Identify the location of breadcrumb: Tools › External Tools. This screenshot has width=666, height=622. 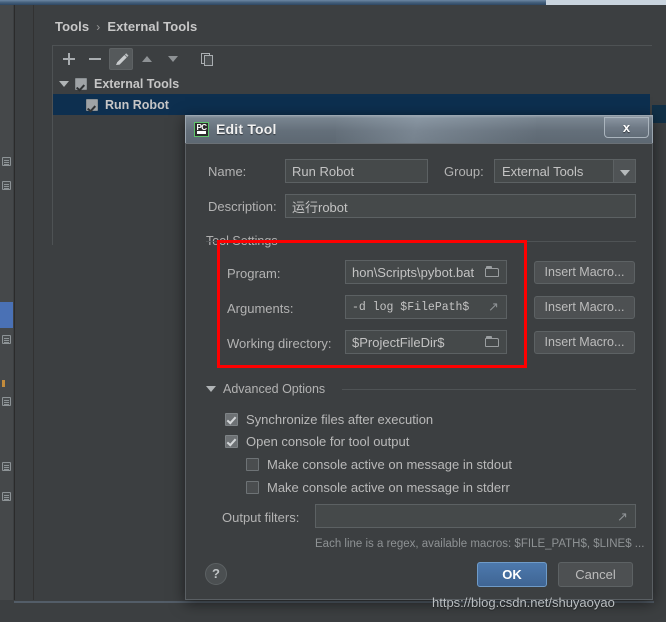
(126, 26).